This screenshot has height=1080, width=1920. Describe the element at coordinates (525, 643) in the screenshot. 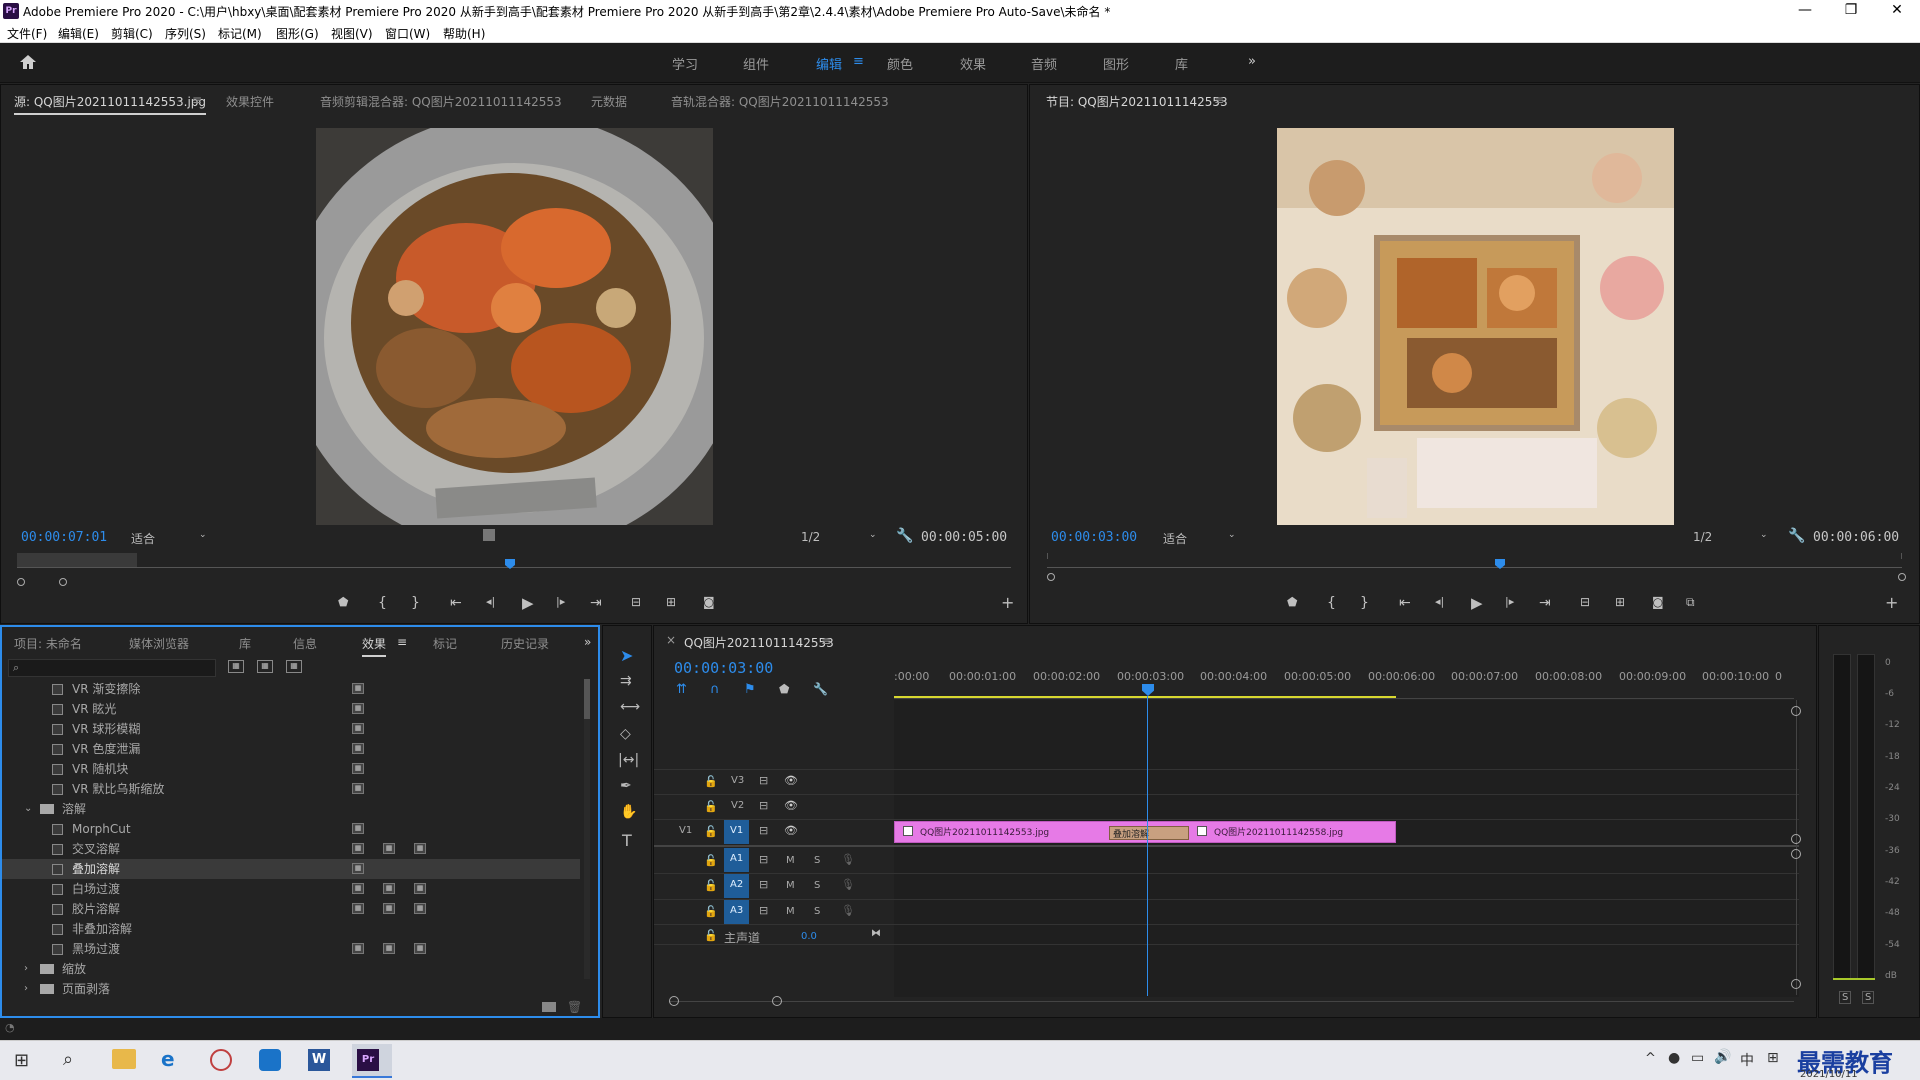

I see `tab-history: 历史记录` at that location.